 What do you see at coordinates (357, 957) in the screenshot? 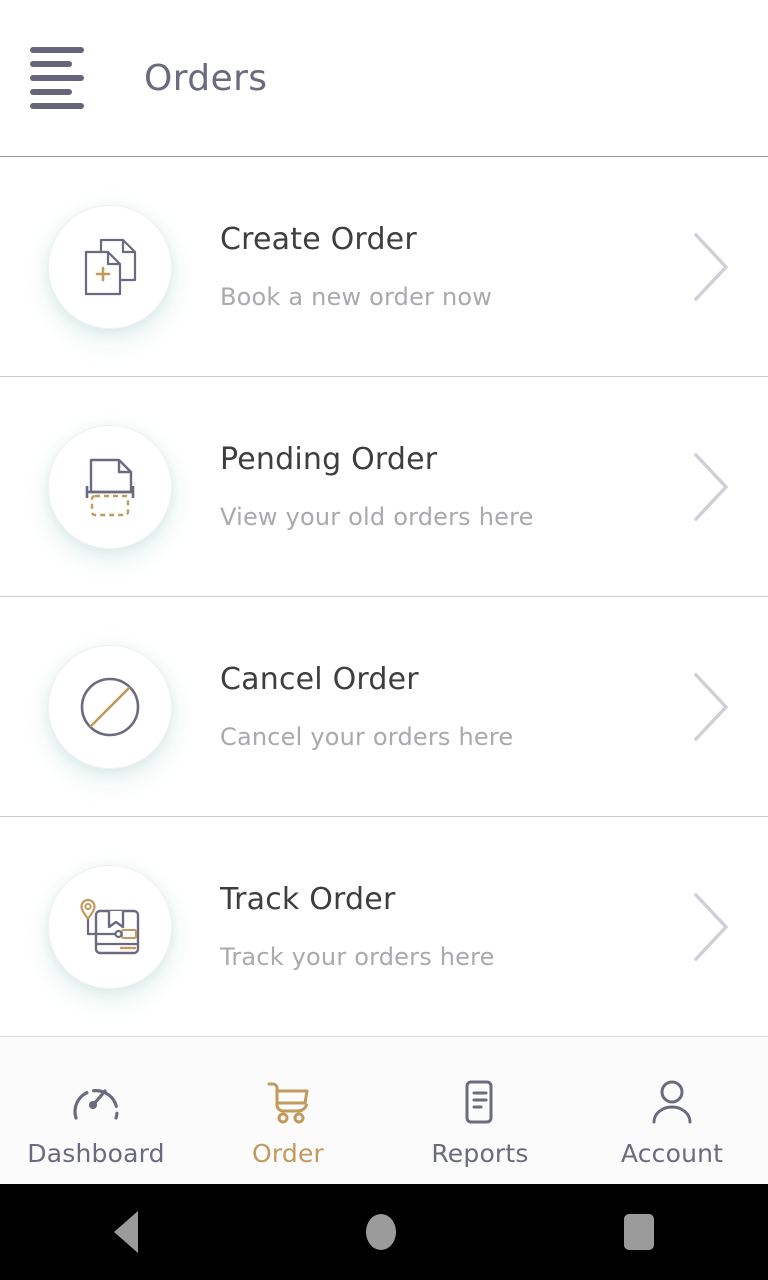
I see `list-item-subtitle: Track your orders here` at bounding box center [357, 957].